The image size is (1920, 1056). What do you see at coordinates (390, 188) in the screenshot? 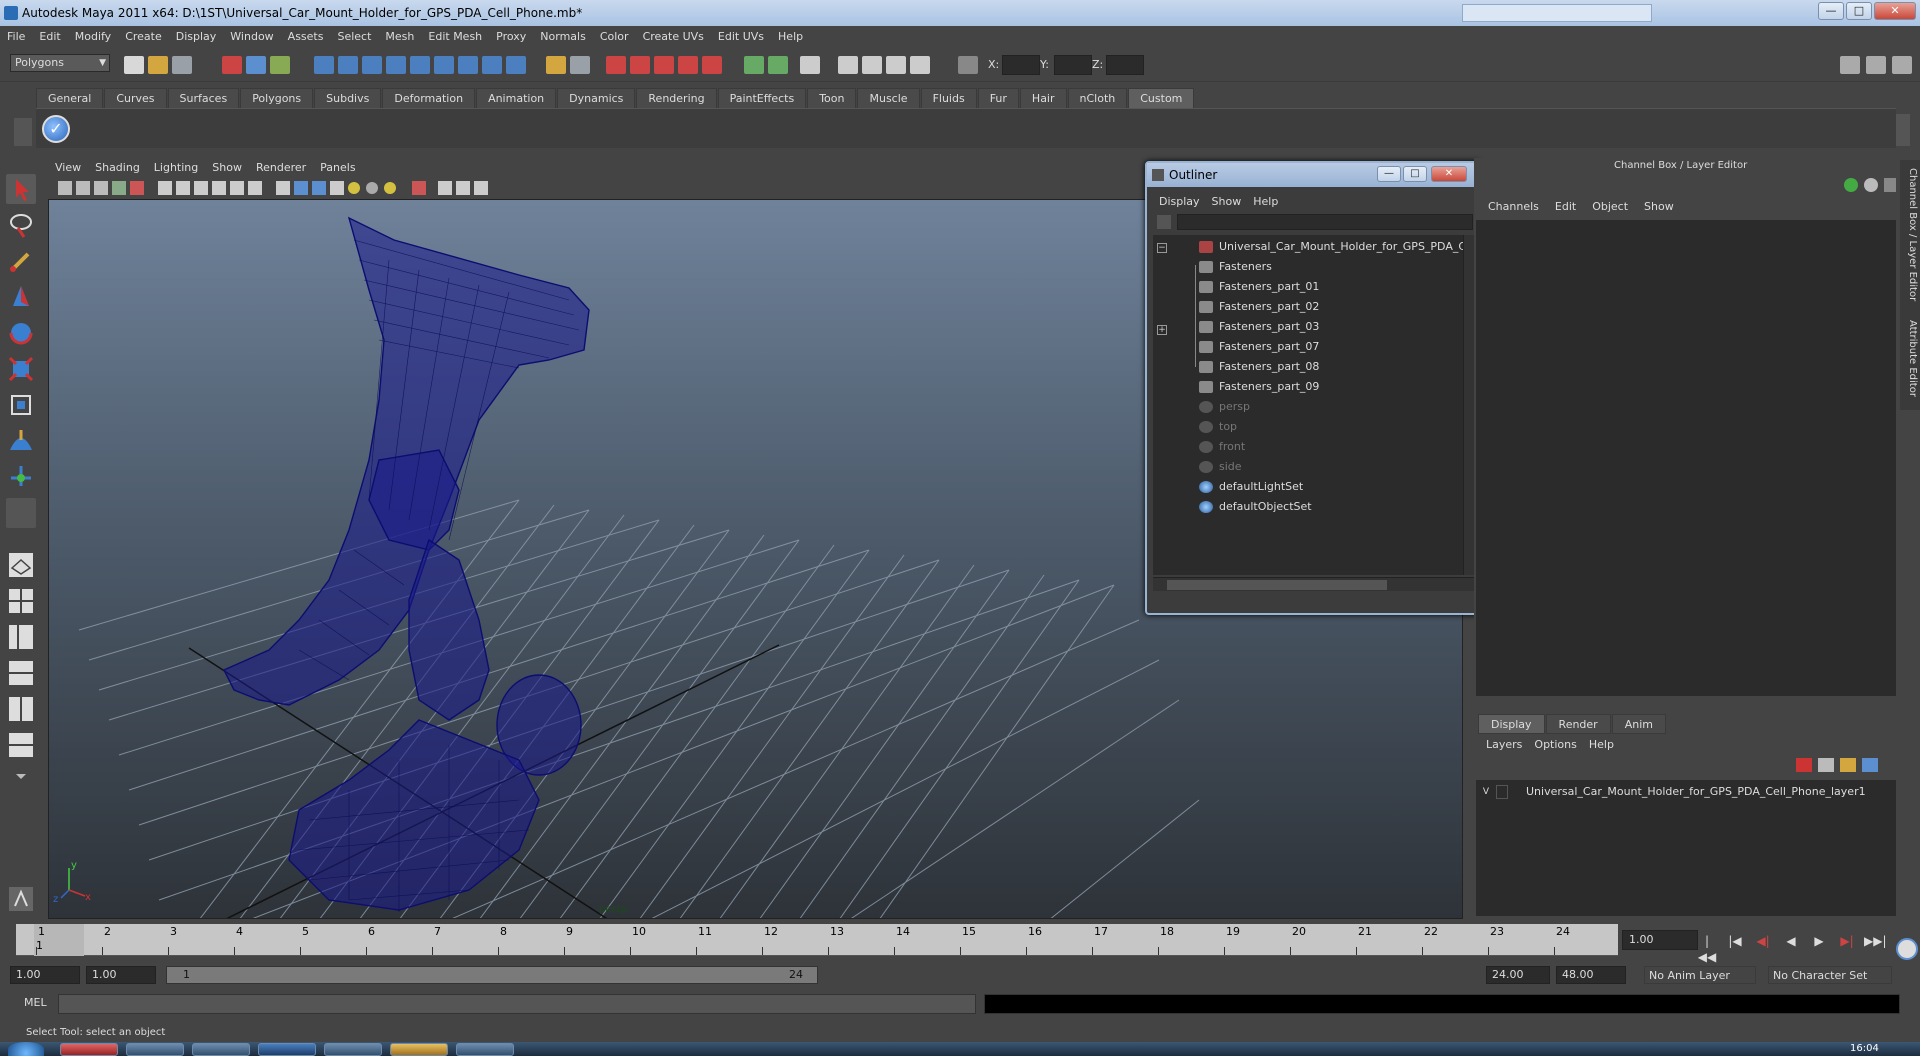
I see `shadows-icon` at bounding box center [390, 188].